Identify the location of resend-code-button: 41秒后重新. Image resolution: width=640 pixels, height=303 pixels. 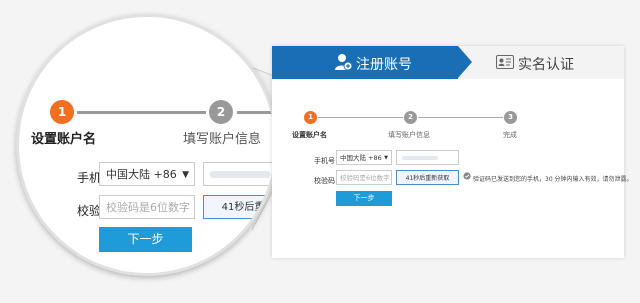
(239, 207).